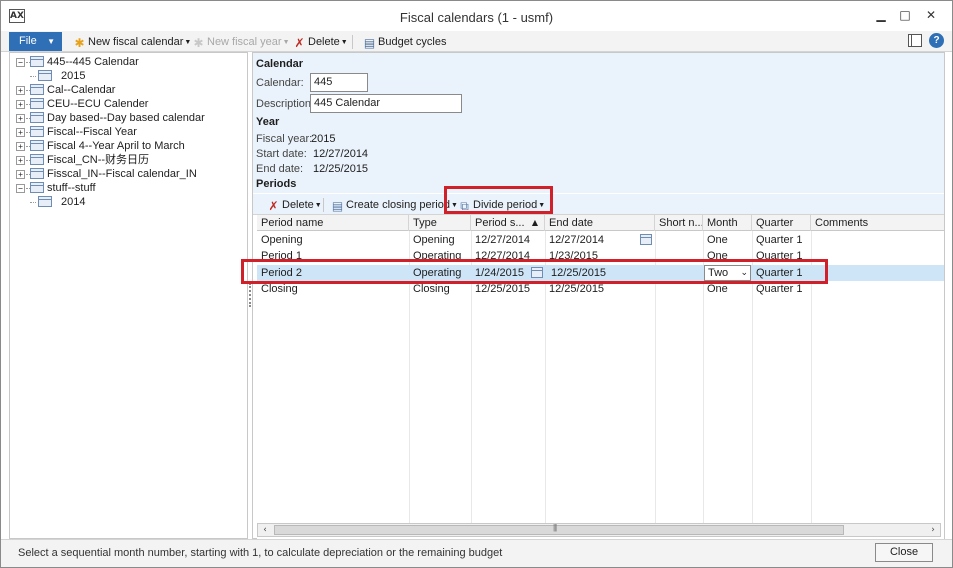 Image resolution: width=953 pixels, height=568 pixels. Describe the element at coordinates (369, 43) in the screenshot. I see `budget-cycles-icon: ▤` at that location.